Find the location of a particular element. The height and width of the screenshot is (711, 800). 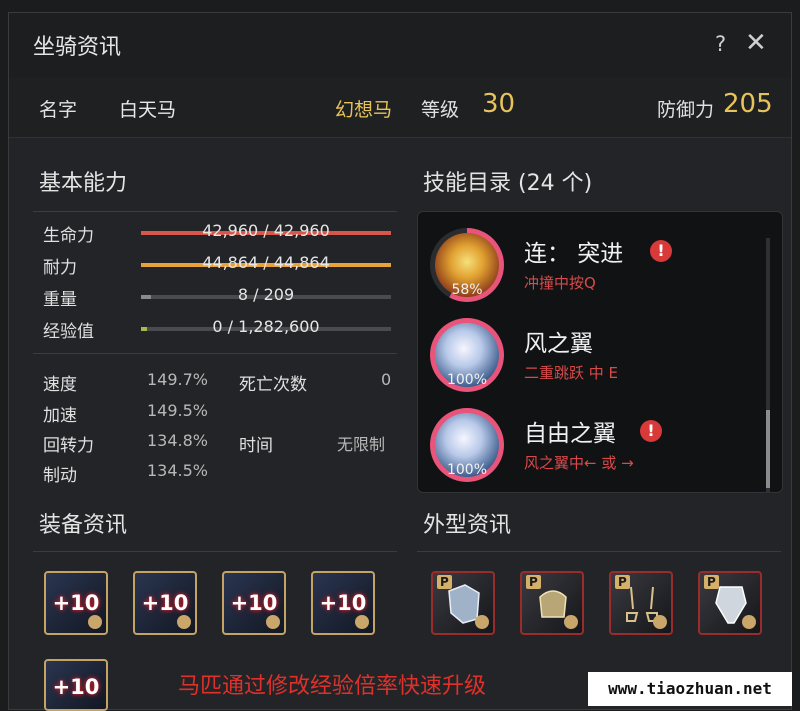

time-label: 时间 is located at coordinates (256, 446).